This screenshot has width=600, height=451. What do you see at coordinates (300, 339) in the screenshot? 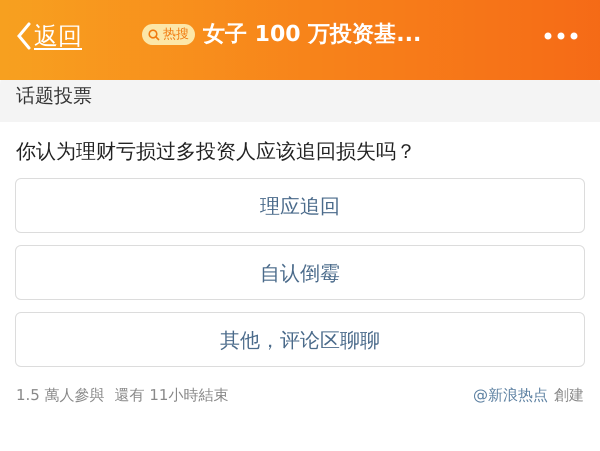
I see `poll-option: 其他，评论区聊聊` at bounding box center [300, 339].